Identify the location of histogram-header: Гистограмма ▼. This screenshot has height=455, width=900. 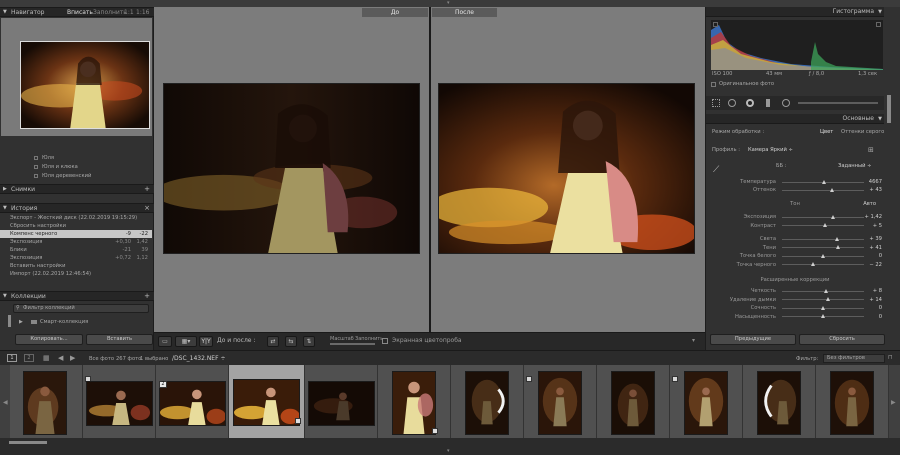
(795, 12).